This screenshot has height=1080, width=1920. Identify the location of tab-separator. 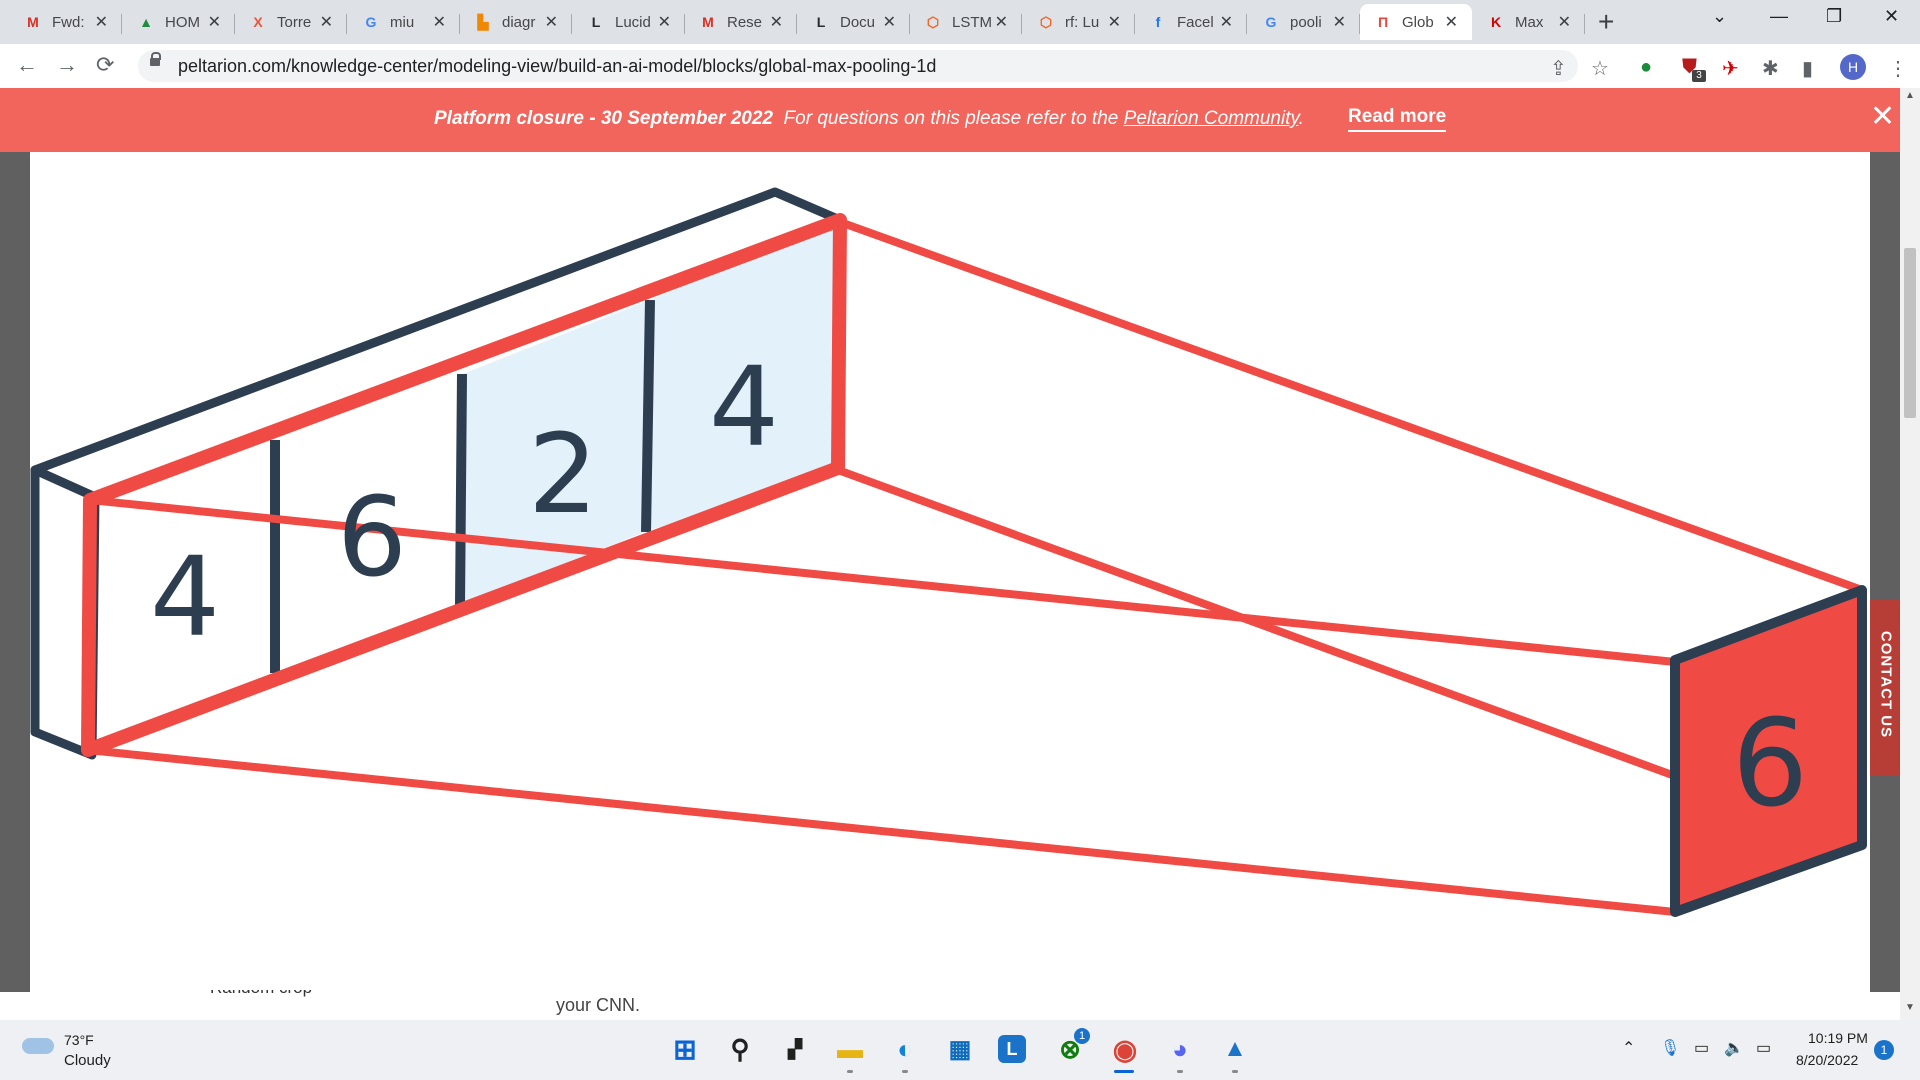
(571, 24).